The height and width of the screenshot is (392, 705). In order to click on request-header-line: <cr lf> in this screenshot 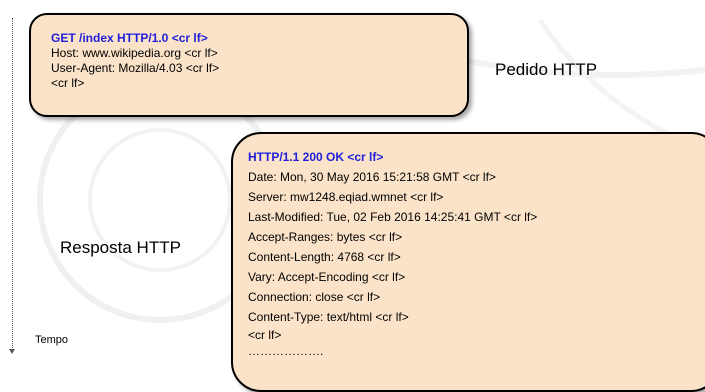, I will do `click(68, 83)`.